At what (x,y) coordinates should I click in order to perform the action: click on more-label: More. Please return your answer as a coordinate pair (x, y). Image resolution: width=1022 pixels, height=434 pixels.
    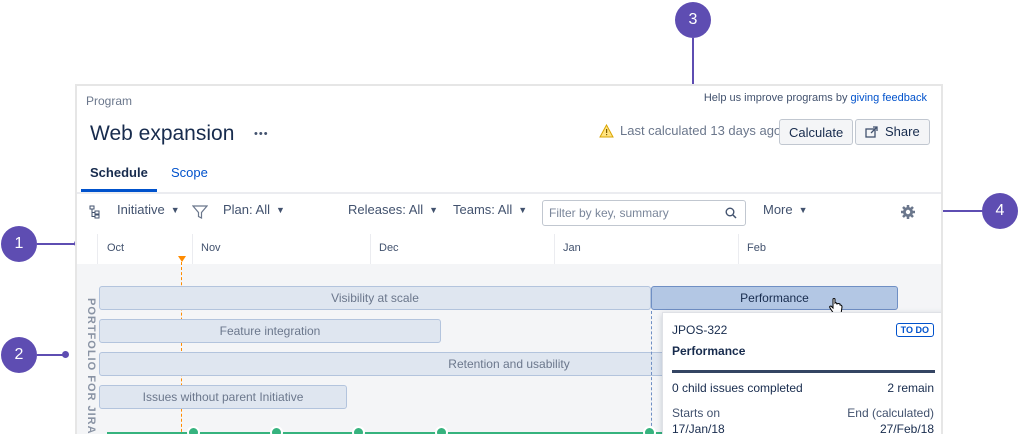
    Looking at the image, I should click on (778, 209).